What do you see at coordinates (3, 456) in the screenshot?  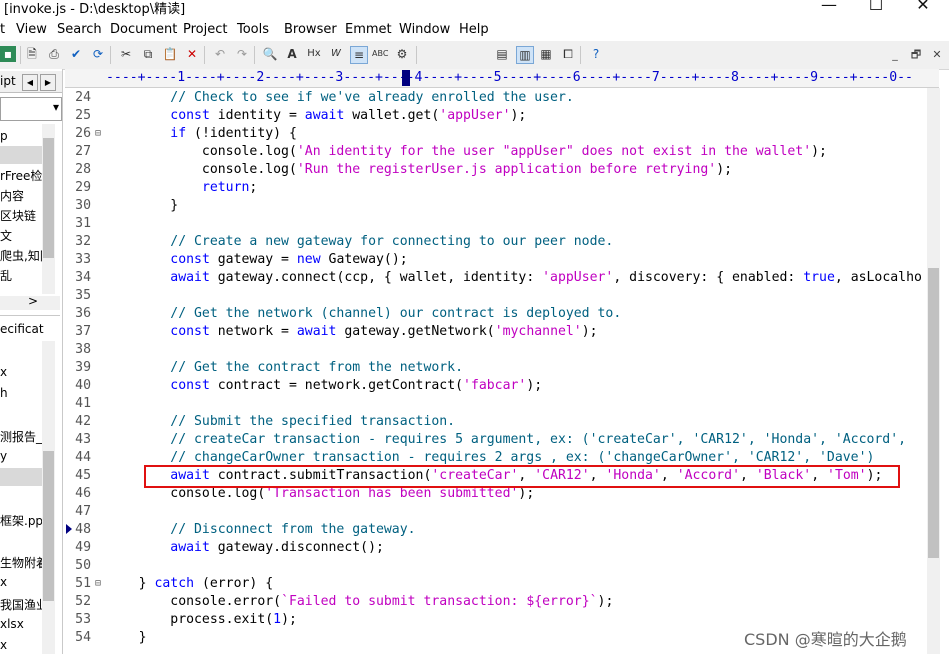 I see `list-item: y` at bounding box center [3, 456].